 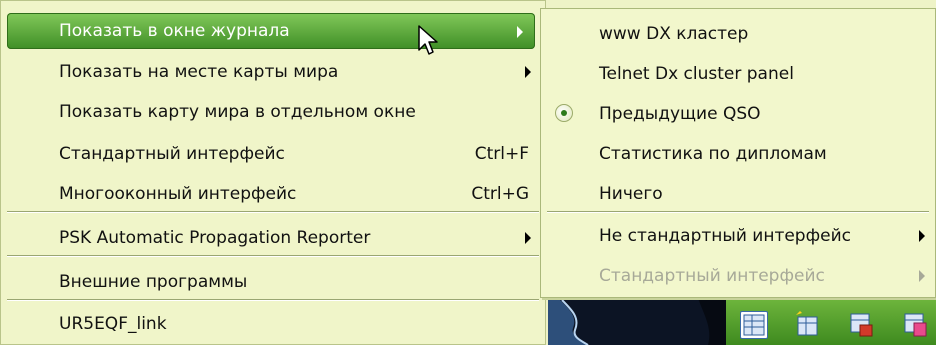 I want to click on log-toolbar, so click(x=831, y=321).